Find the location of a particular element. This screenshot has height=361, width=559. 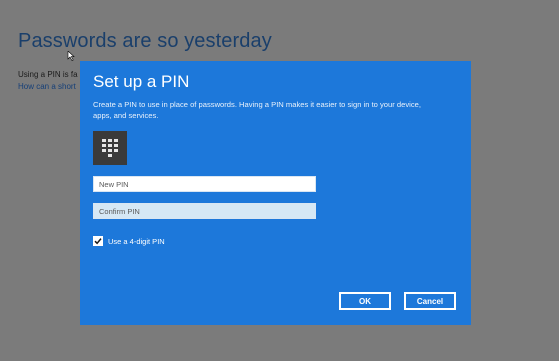

four-digit-pin-checkbox is located at coordinates (98, 241).